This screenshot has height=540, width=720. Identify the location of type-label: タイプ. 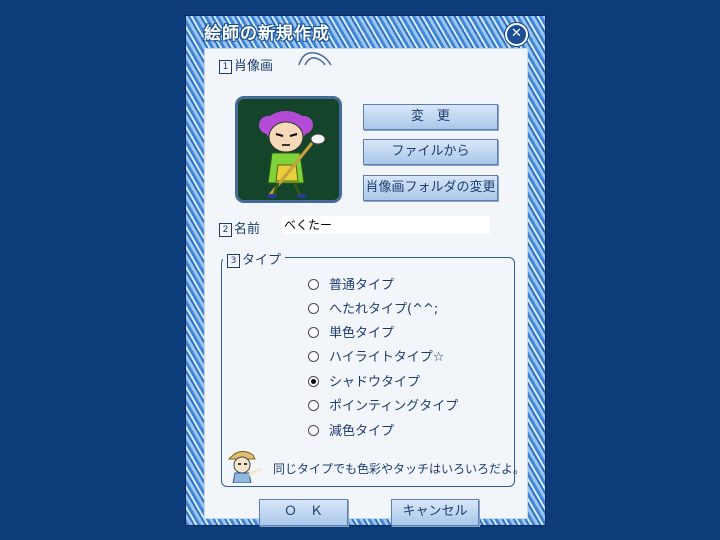
(262, 260).